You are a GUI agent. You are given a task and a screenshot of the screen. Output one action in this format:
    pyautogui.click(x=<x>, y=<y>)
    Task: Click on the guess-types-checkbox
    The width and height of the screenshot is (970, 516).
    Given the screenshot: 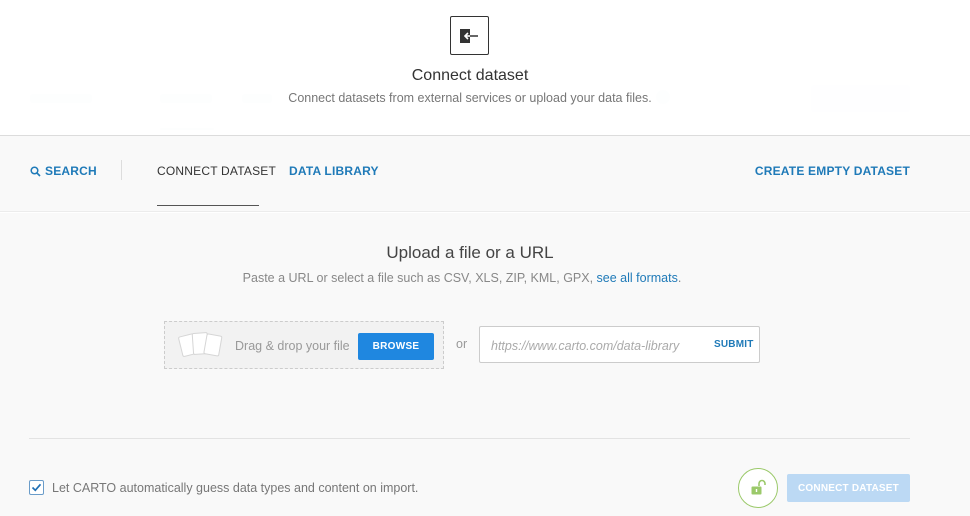 What is the action you would take?
    pyautogui.click(x=36, y=487)
    